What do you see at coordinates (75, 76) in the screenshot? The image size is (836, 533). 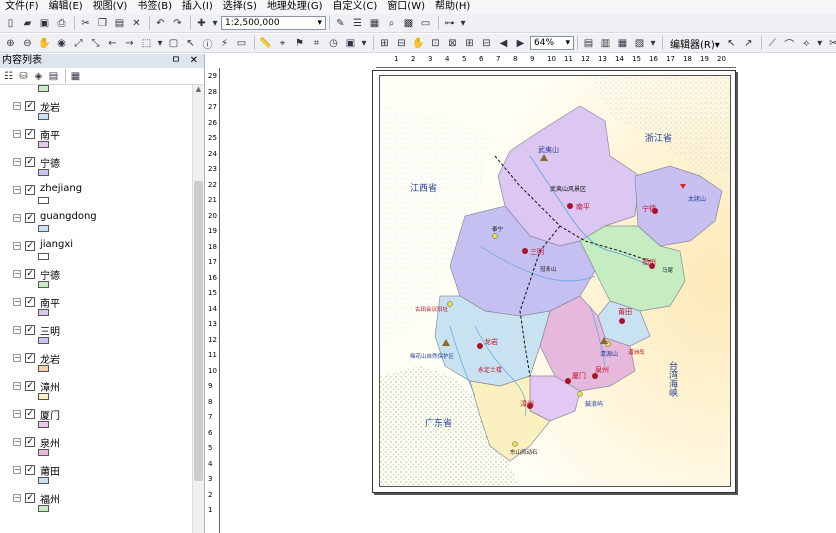 I see `options-icon: ▦` at bounding box center [75, 76].